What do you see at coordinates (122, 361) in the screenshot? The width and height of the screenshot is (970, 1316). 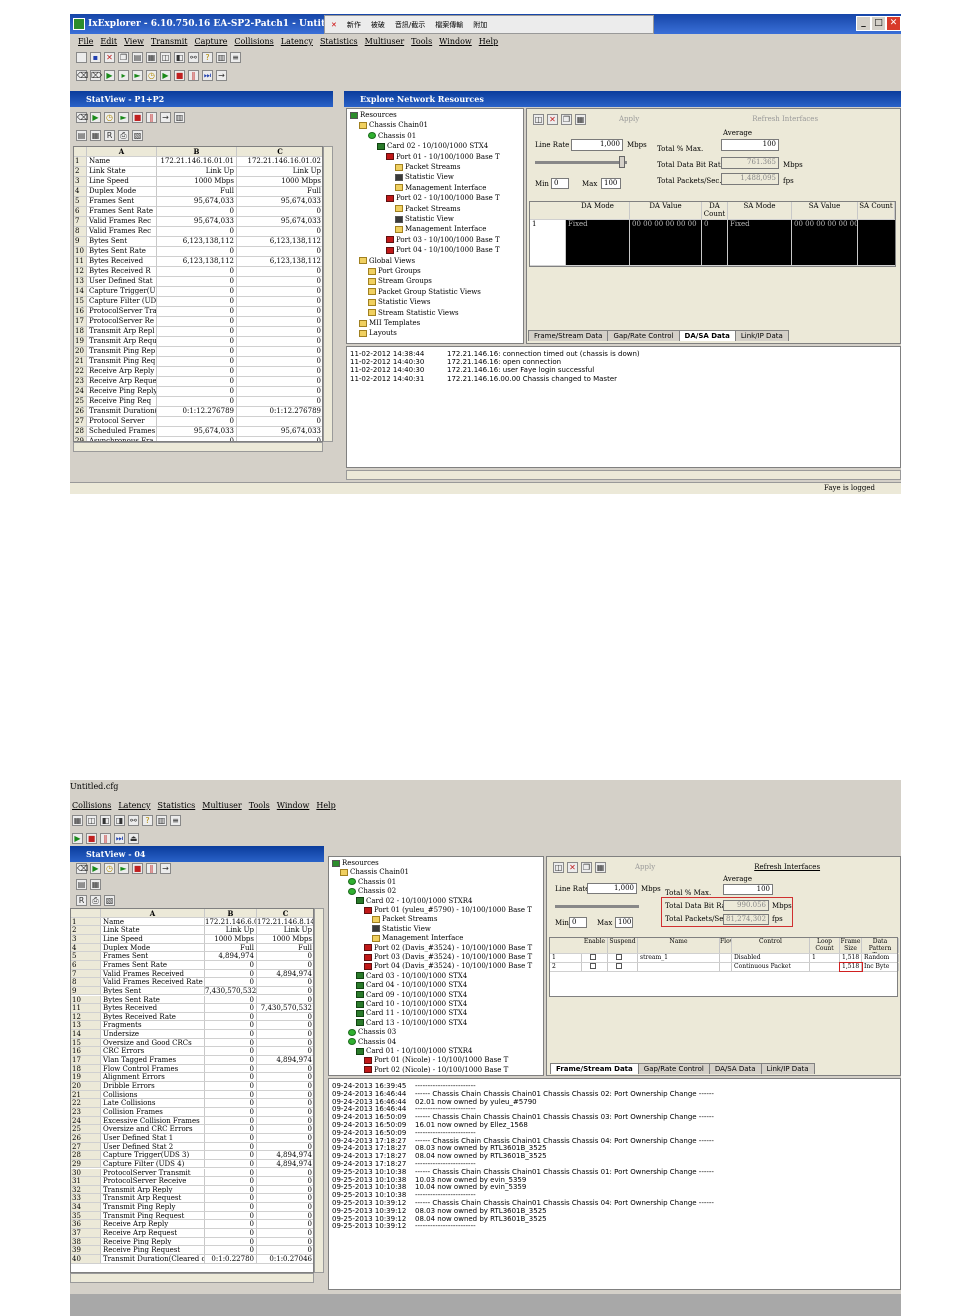 I see `stat-name: Transmit Ping Req` at bounding box center [122, 361].